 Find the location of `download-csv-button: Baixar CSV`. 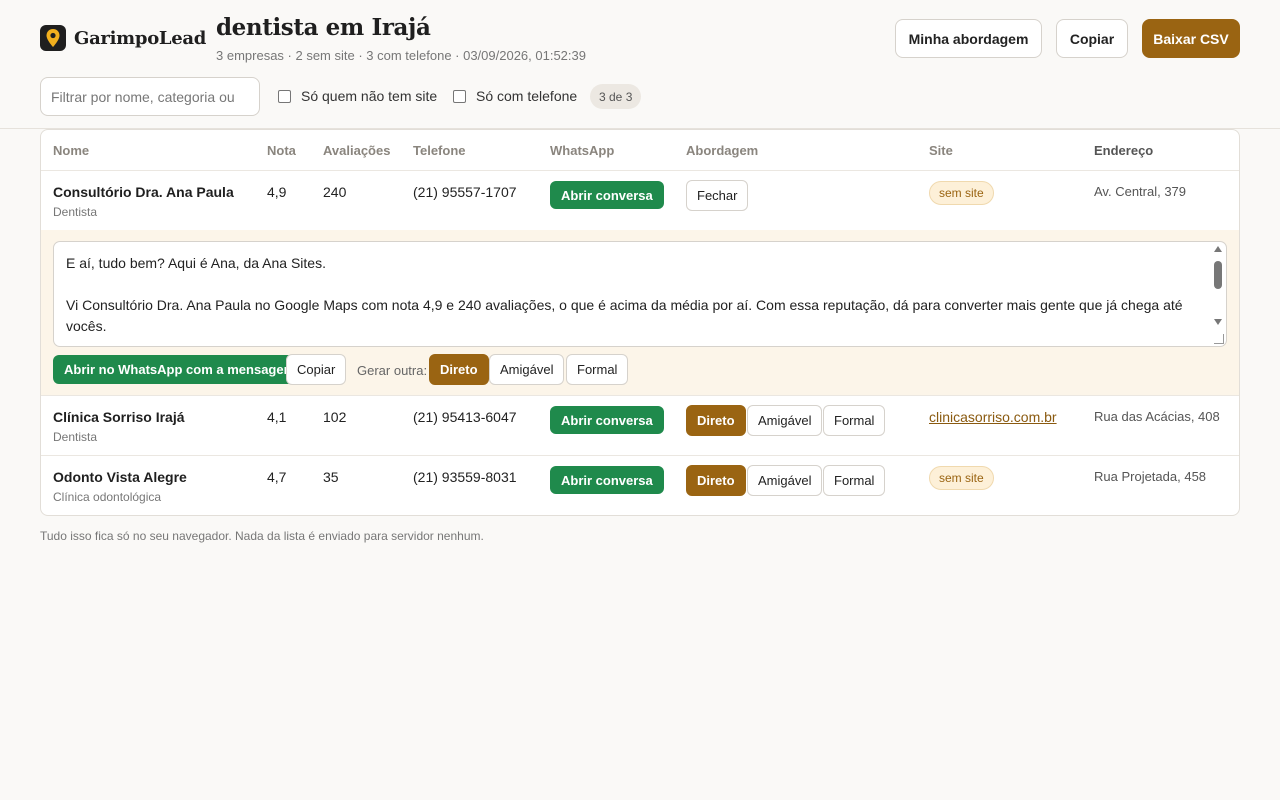

download-csv-button: Baixar CSV is located at coordinates (1191, 38).